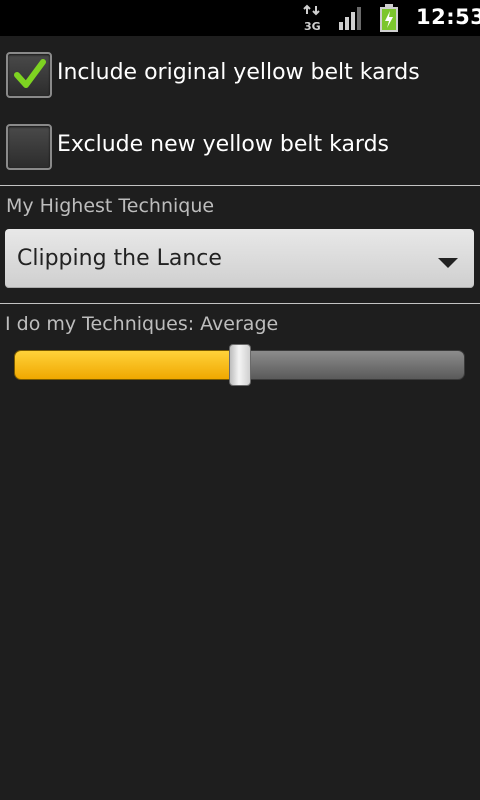 The height and width of the screenshot is (800, 480). I want to click on status-clock: 12:53, so click(448, 17).